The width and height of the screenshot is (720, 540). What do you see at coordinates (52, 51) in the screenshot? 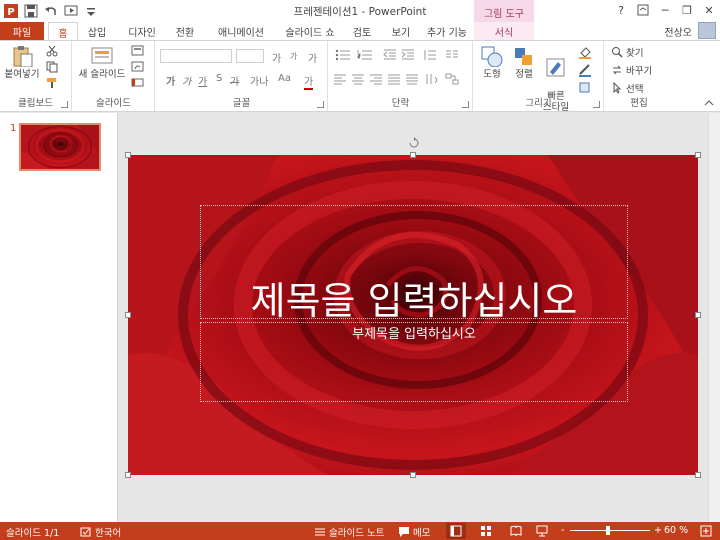
I see `cut-icon` at bounding box center [52, 51].